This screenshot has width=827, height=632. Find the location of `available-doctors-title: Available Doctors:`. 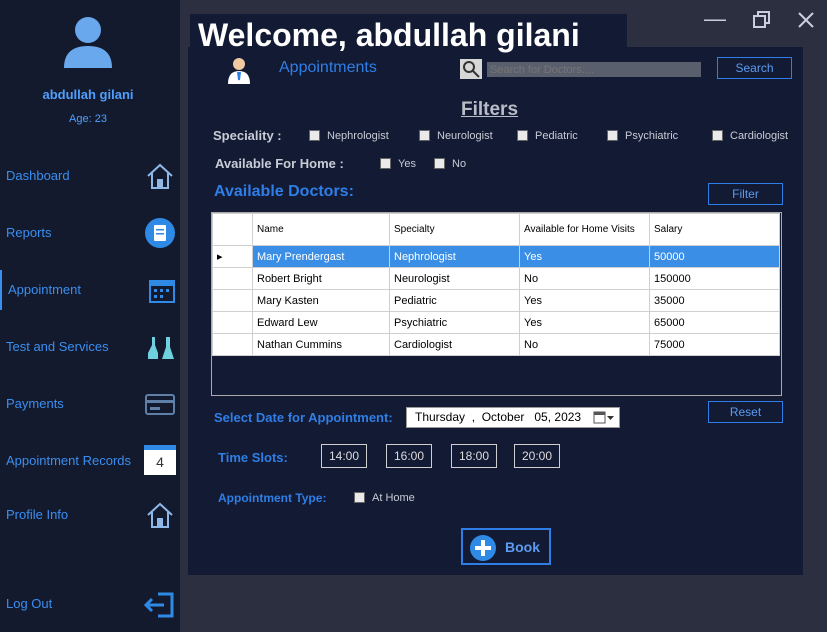

available-doctors-title: Available Doctors: is located at coordinates (284, 191).